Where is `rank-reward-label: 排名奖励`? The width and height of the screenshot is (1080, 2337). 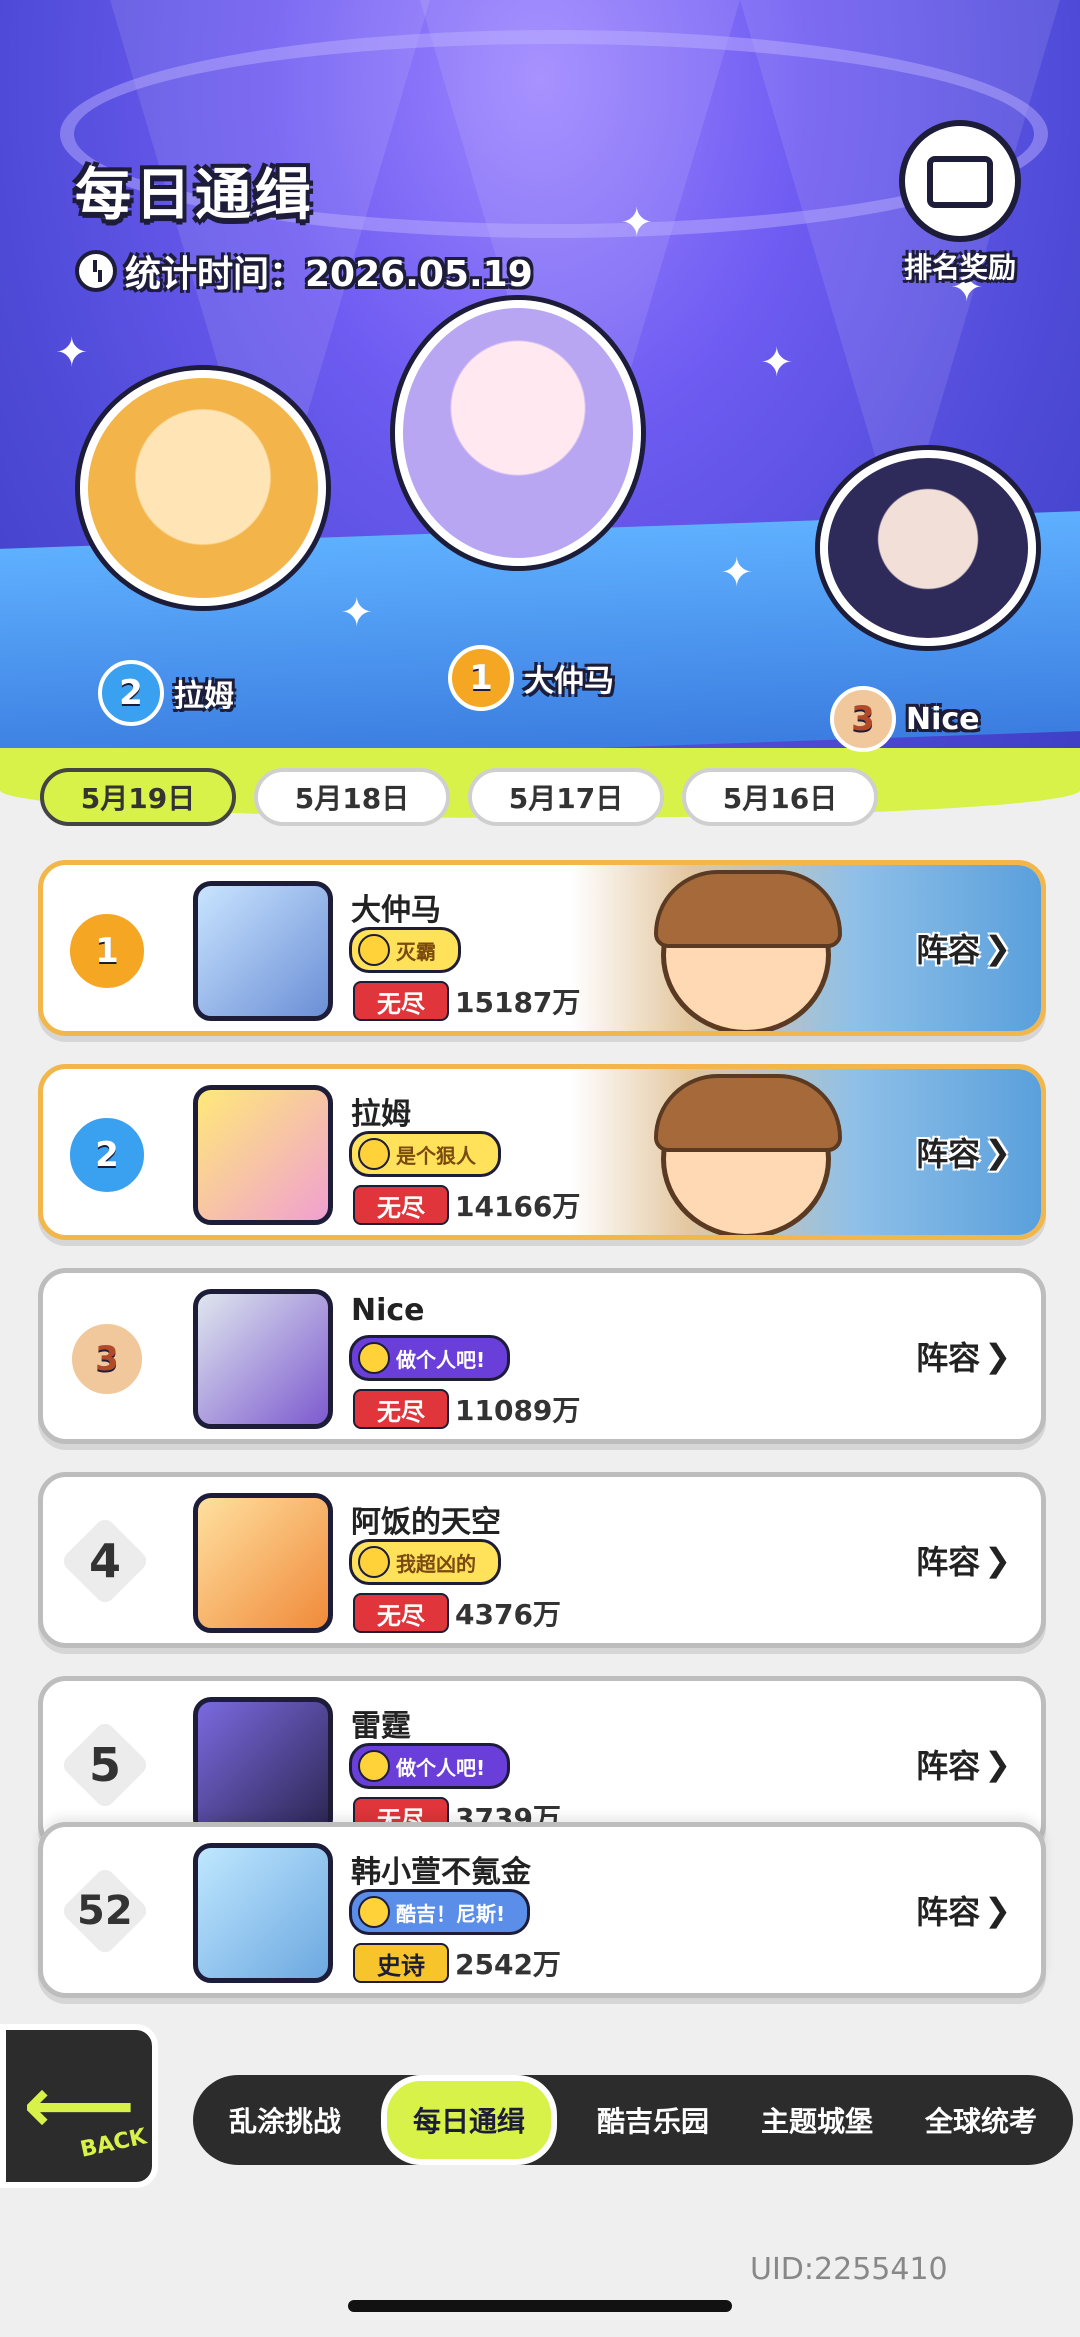 rank-reward-label: 排名奖励 is located at coordinates (959, 267).